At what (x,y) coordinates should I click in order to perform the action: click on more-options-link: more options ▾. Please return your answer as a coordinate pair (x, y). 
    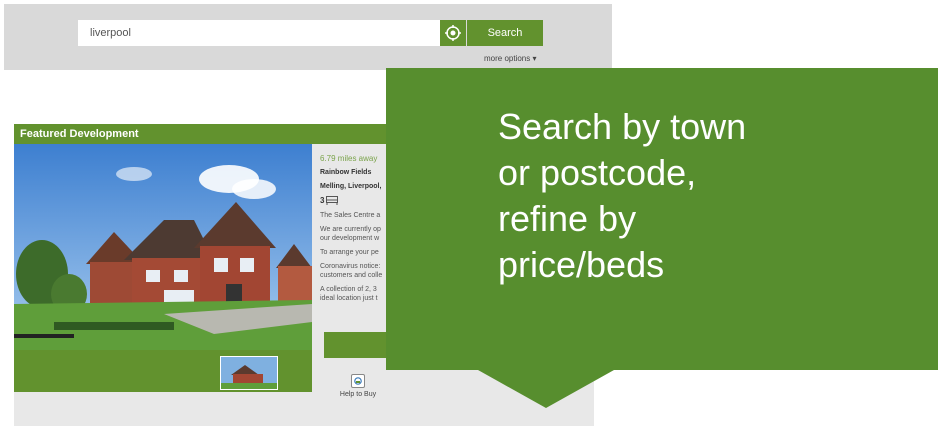
    Looking at the image, I should click on (510, 58).